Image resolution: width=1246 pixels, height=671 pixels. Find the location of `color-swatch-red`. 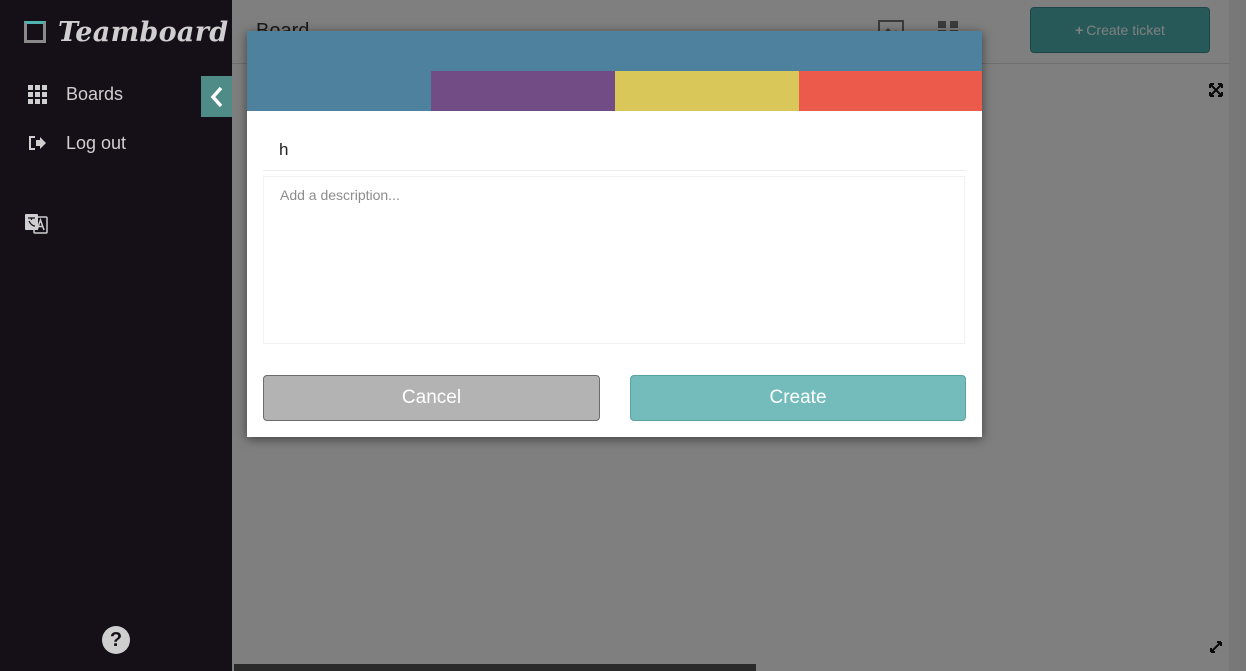

color-swatch-red is located at coordinates (890, 91).